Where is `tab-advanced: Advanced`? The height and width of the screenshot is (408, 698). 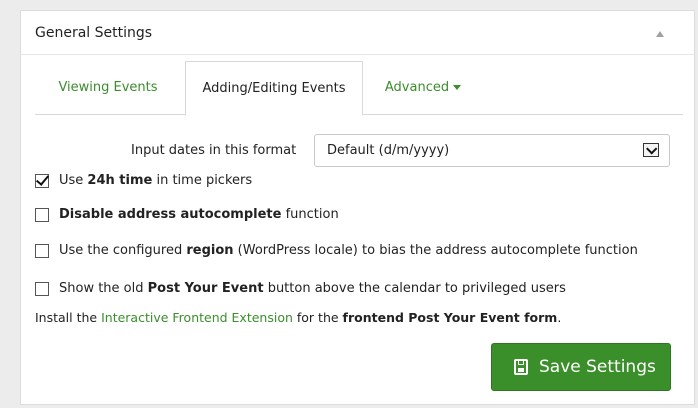 tab-advanced: Advanced is located at coordinates (423, 88).